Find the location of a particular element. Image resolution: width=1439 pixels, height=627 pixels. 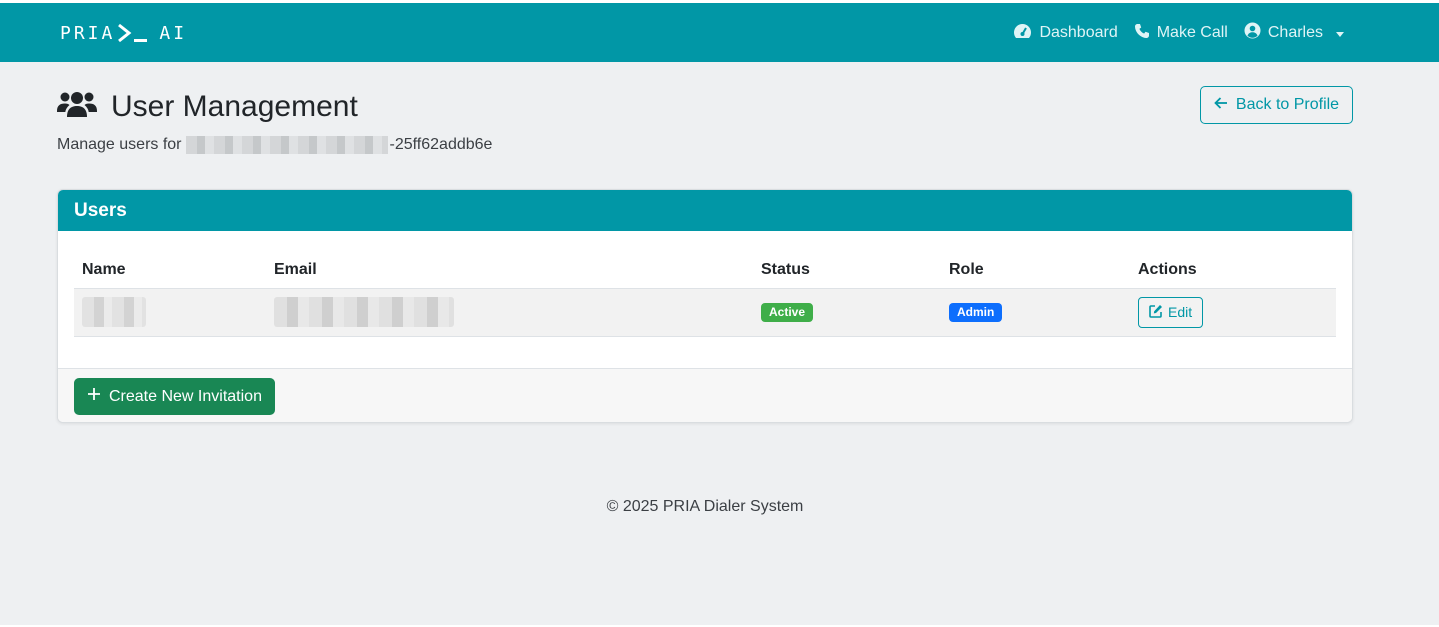

column-header-actions: Actions is located at coordinates (1233, 270).